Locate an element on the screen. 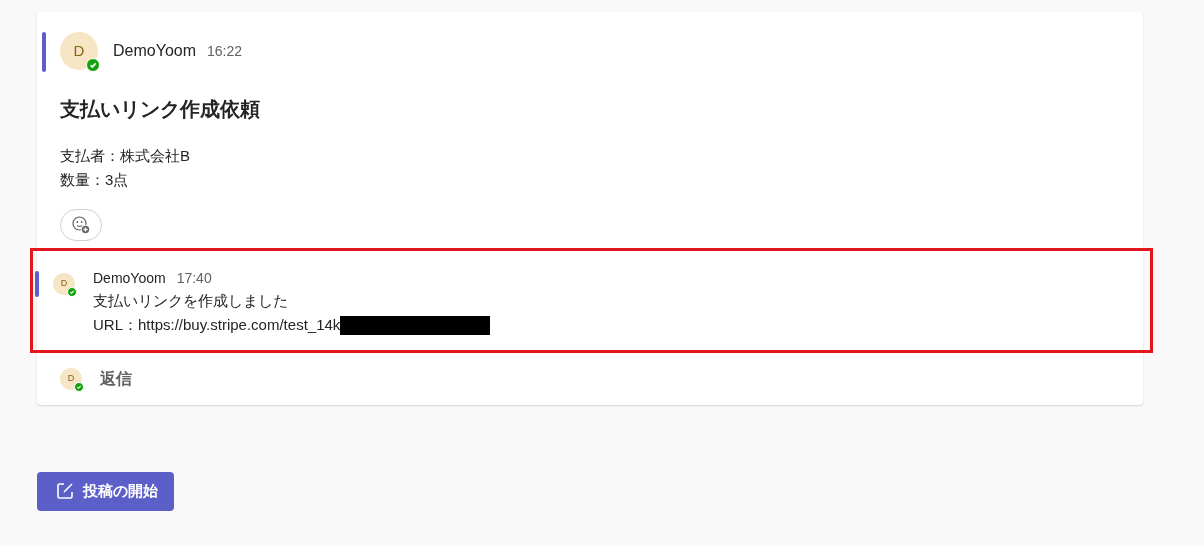 Image resolution: width=1204 pixels, height=546 pixels. message-line: 数量：3点 is located at coordinates (95, 180).